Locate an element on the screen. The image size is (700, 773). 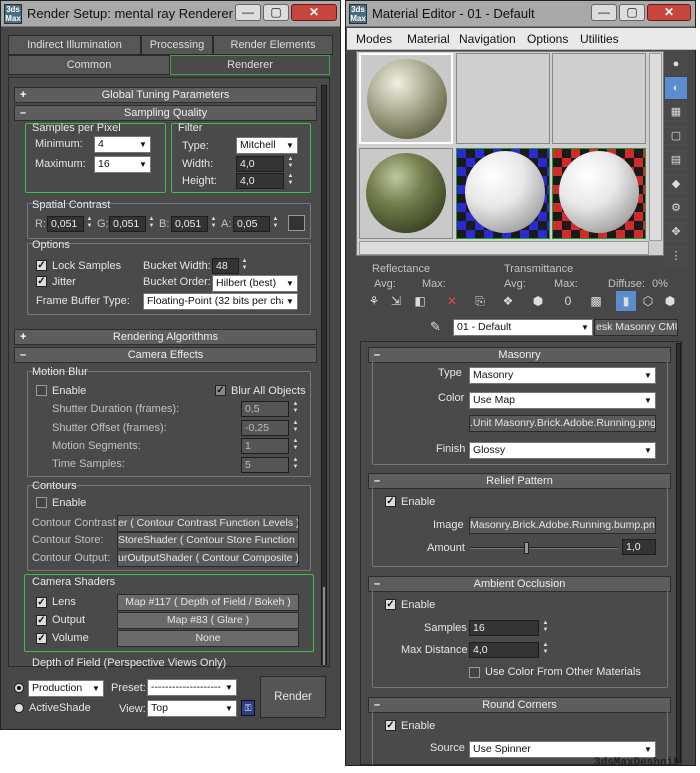
maximum-dropdown: 16 ▼ is located at coordinates (122, 164).